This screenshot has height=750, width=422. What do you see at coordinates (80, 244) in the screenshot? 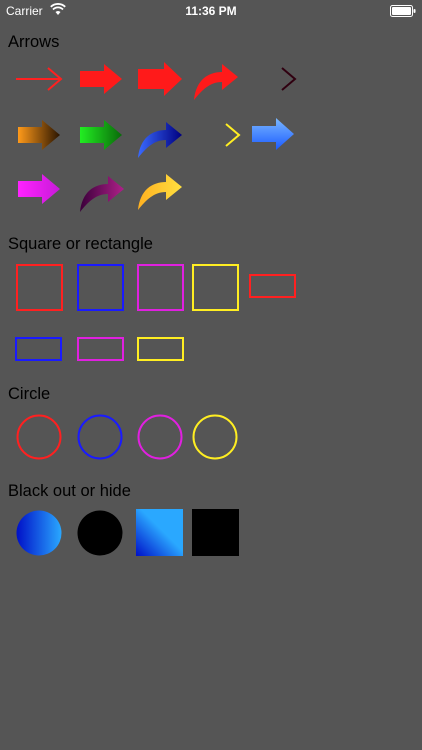
I see `section-title-shapes: Square or rectangle` at bounding box center [80, 244].